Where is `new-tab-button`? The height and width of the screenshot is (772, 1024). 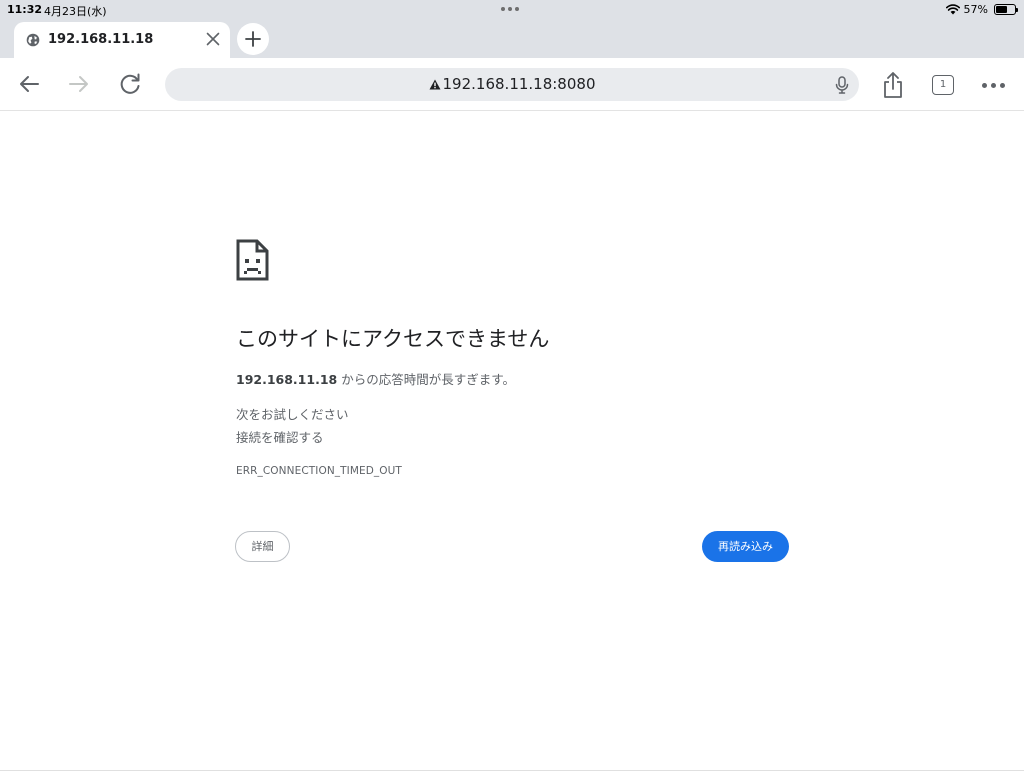 new-tab-button is located at coordinates (253, 39).